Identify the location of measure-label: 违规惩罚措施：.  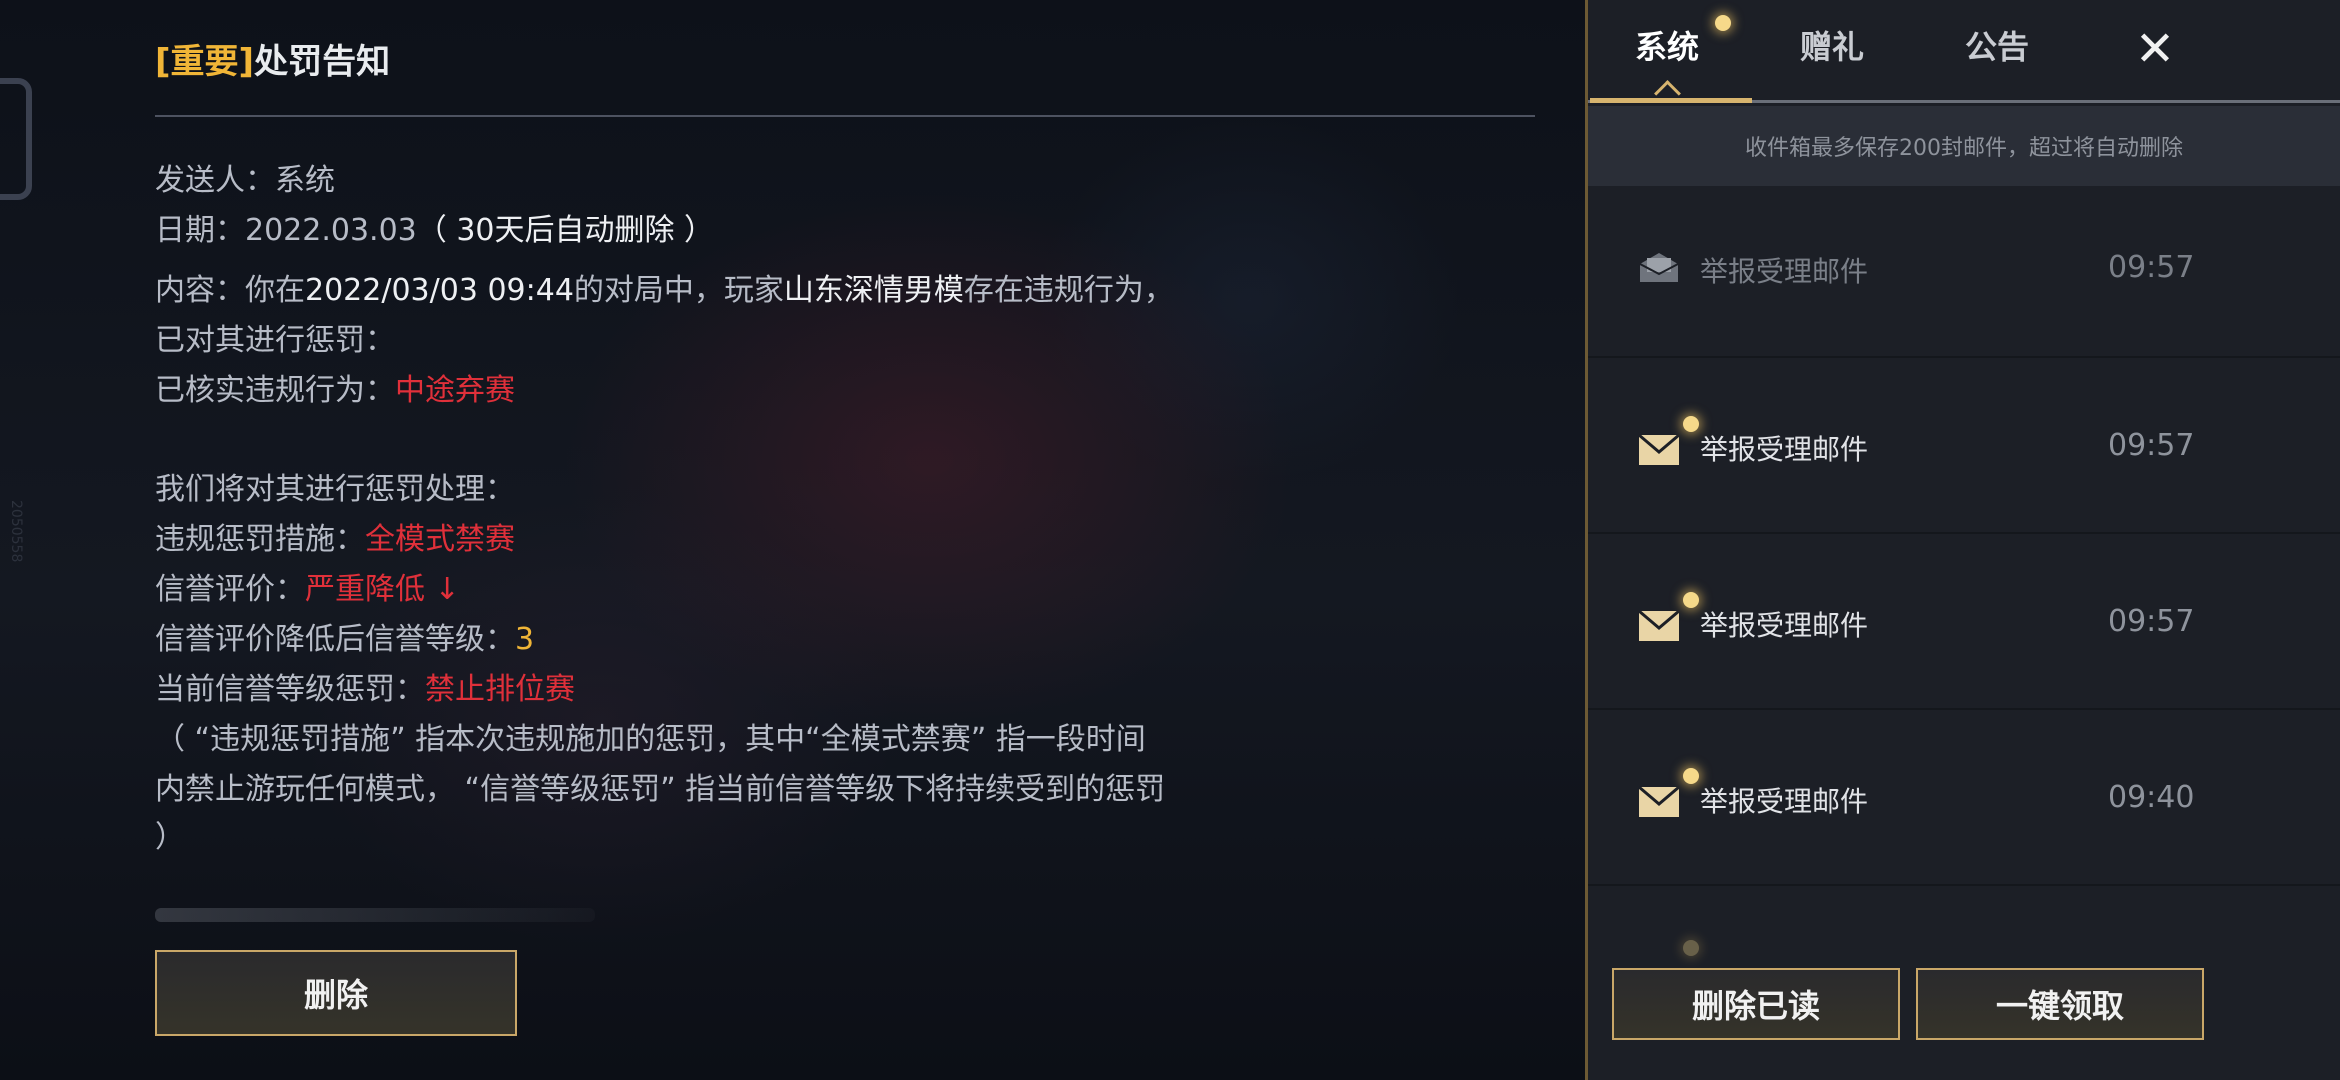
(260, 539).